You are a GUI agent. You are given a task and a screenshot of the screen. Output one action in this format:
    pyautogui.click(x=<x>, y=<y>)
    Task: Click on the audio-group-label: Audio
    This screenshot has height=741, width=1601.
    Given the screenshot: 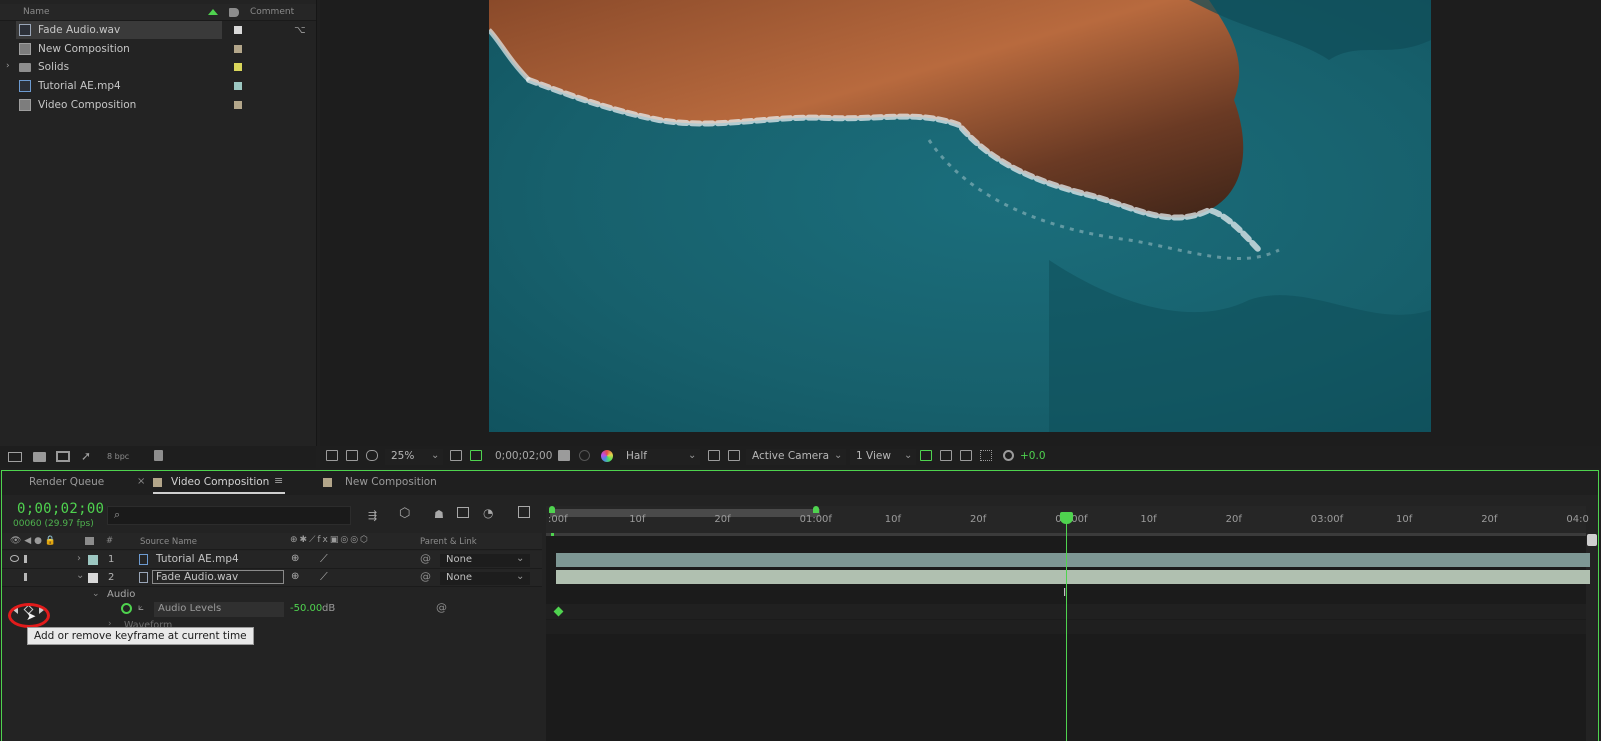 What is the action you would take?
    pyautogui.click(x=121, y=594)
    